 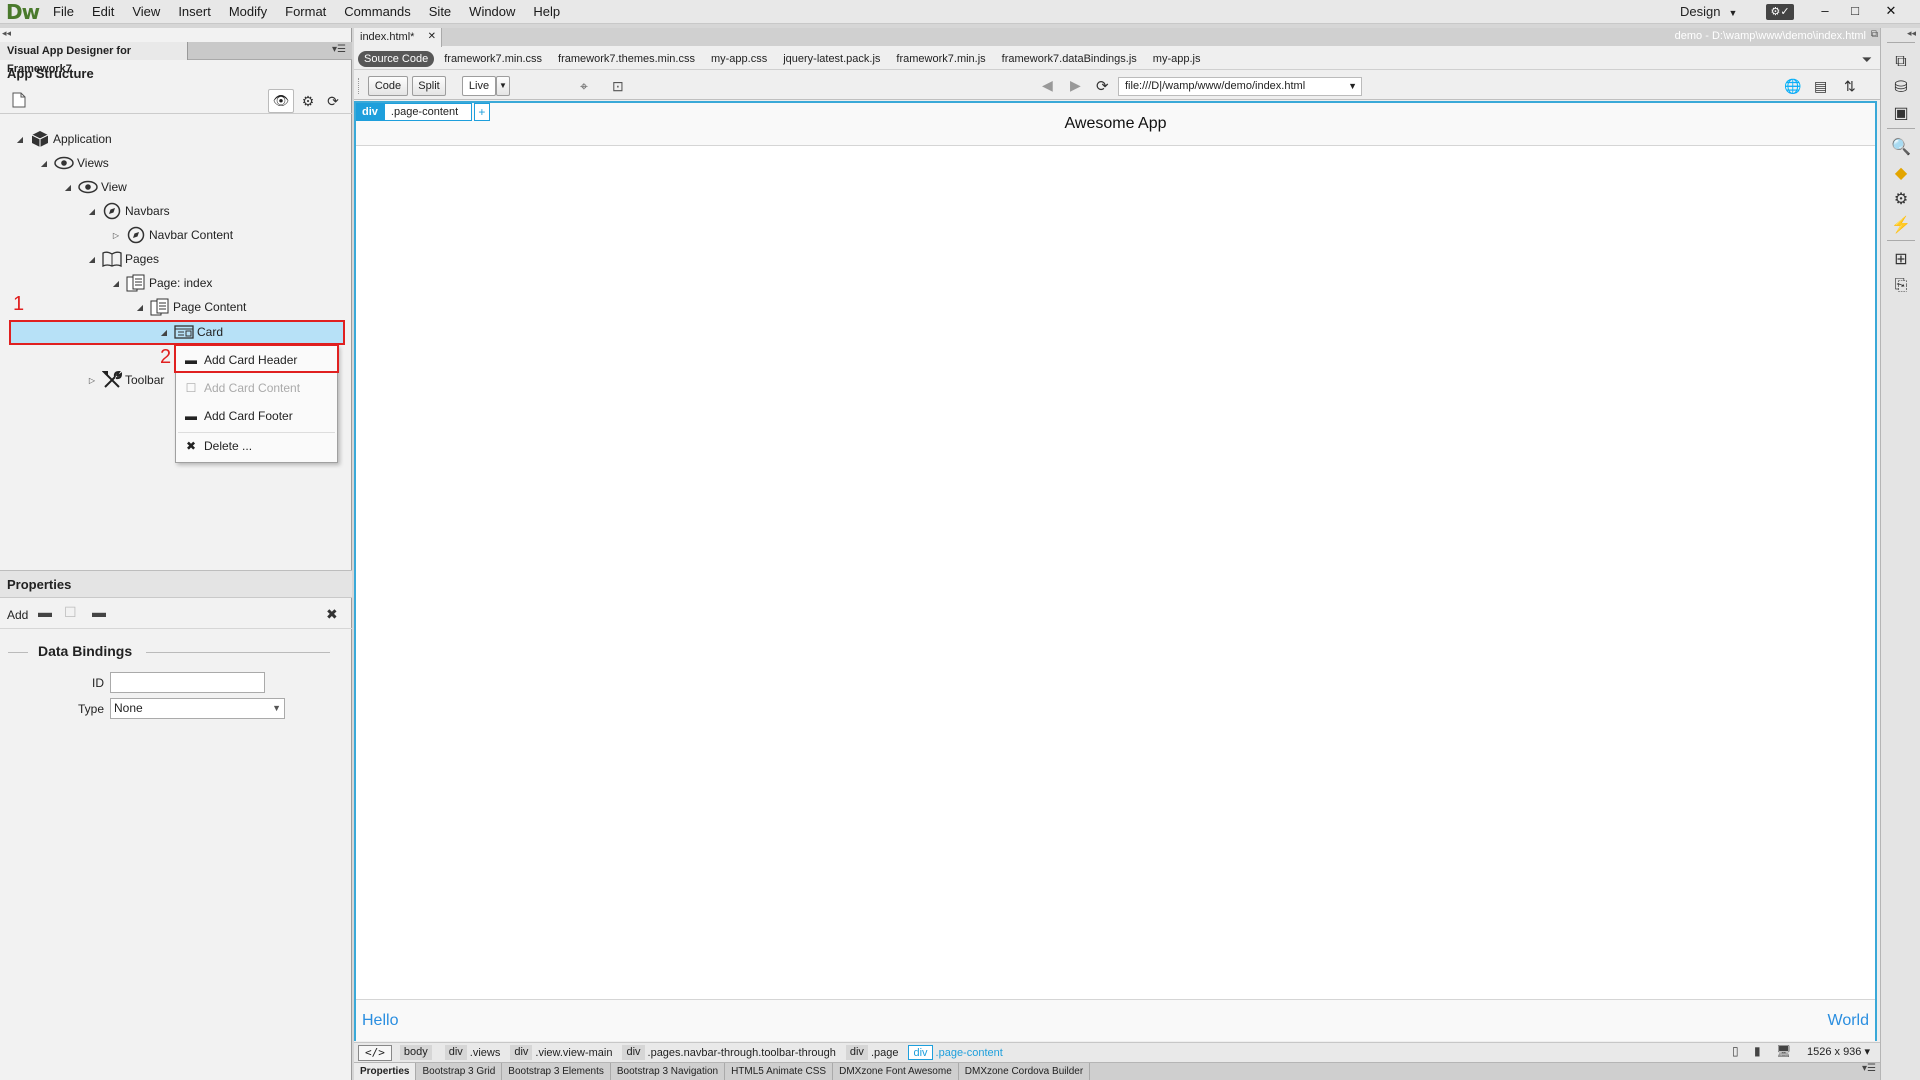 I want to click on tree-node-application: ◢ Application, so click(x=63, y=139).